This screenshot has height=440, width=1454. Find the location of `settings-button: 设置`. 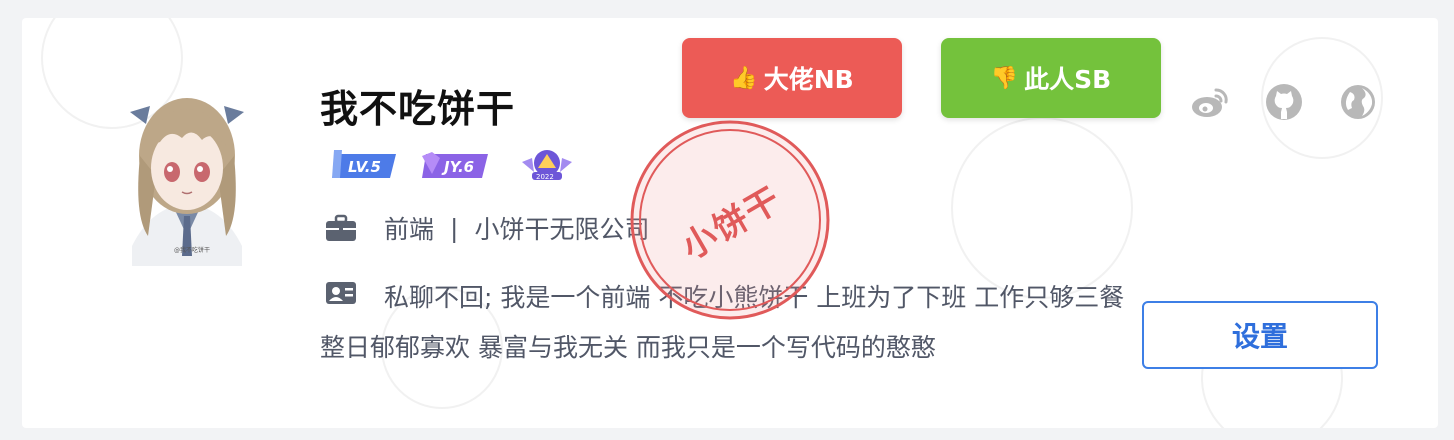

settings-button: 设置 is located at coordinates (1260, 335).